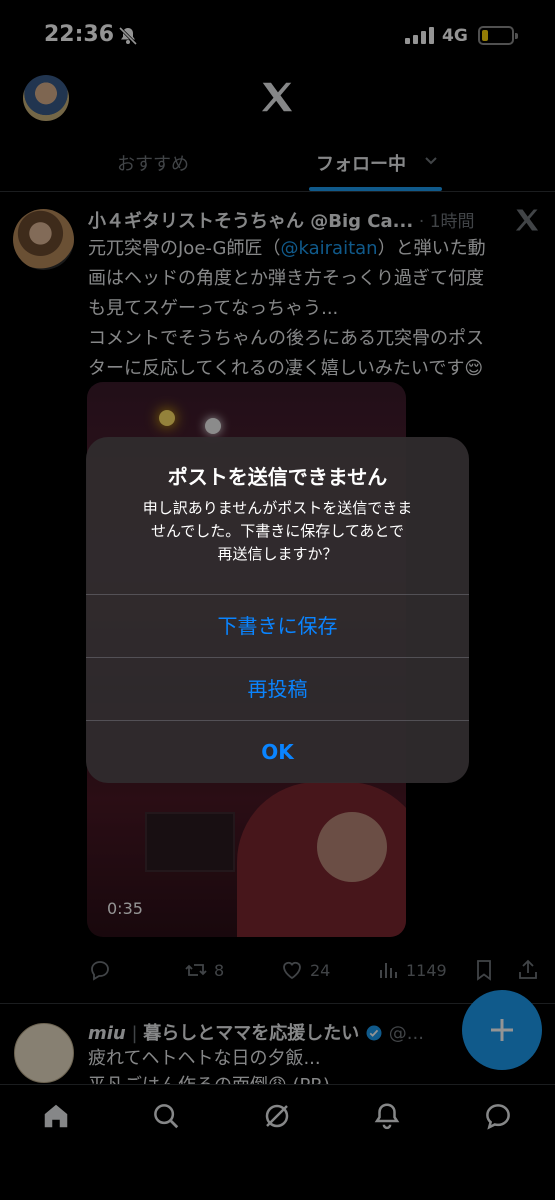 This screenshot has width=555, height=1200. Describe the element at coordinates (277, 751) in the screenshot. I see `ok-button: OK` at that location.